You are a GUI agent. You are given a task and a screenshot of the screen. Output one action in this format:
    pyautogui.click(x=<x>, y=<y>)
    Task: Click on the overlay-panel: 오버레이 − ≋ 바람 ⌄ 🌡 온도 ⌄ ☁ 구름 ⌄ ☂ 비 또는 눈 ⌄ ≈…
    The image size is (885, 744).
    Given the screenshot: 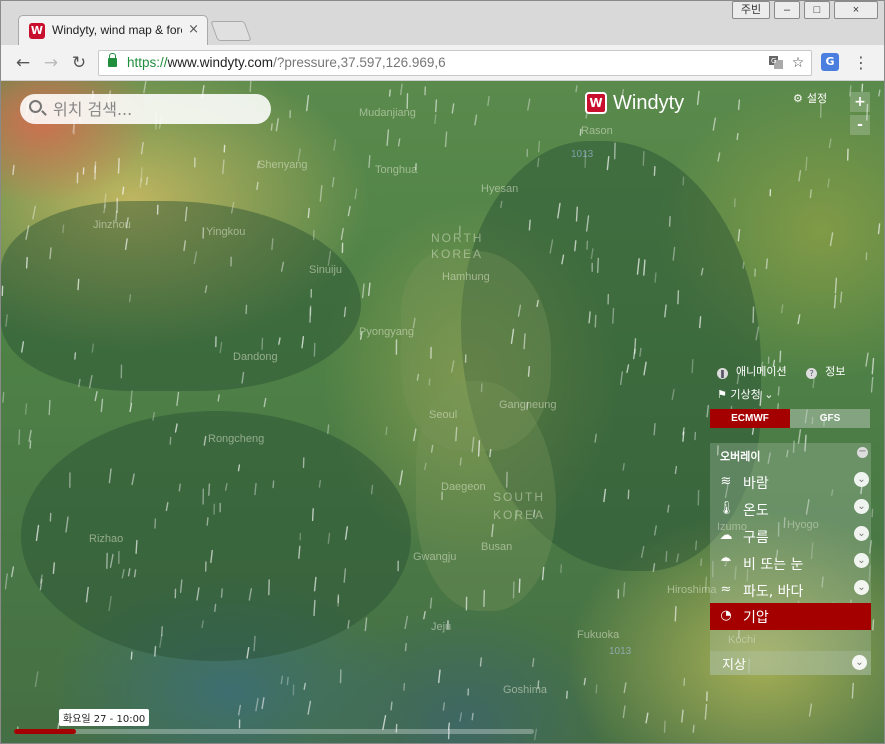 What is the action you would take?
    pyautogui.click(x=790, y=559)
    